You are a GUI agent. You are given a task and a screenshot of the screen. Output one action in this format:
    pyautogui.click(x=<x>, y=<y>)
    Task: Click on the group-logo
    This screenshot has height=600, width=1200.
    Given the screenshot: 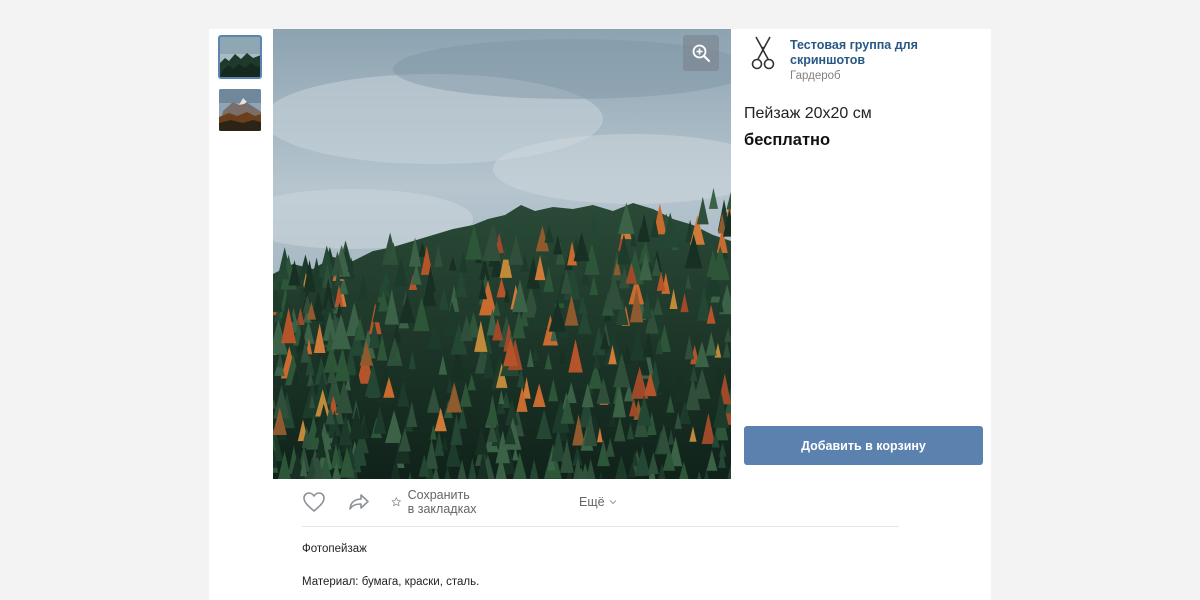 What is the action you would take?
    pyautogui.click(x=763, y=53)
    